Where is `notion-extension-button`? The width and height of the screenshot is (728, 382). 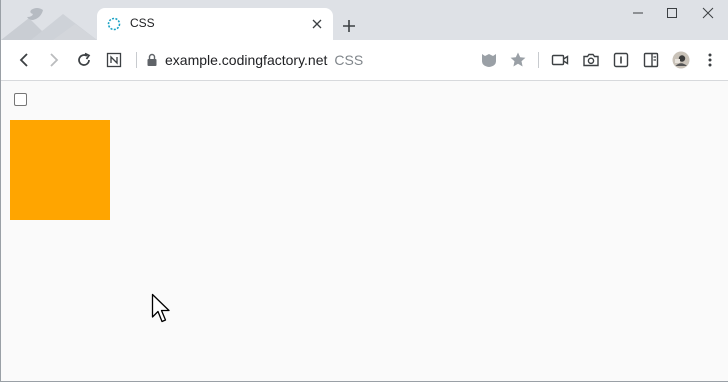
notion-extension-button is located at coordinates (114, 60).